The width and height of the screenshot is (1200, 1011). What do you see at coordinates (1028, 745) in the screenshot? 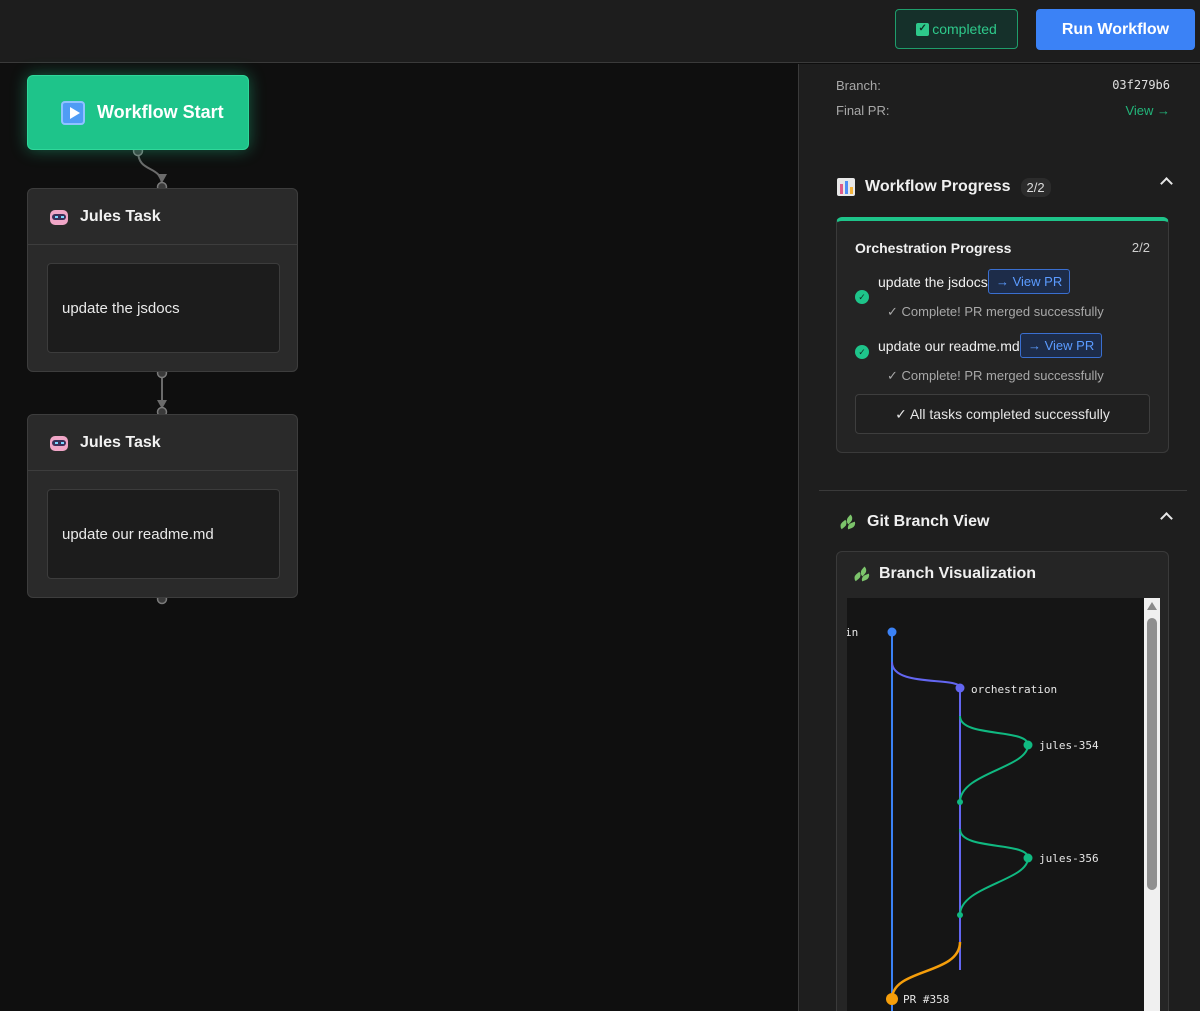
I see `task1-commit-dot` at bounding box center [1028, 745].